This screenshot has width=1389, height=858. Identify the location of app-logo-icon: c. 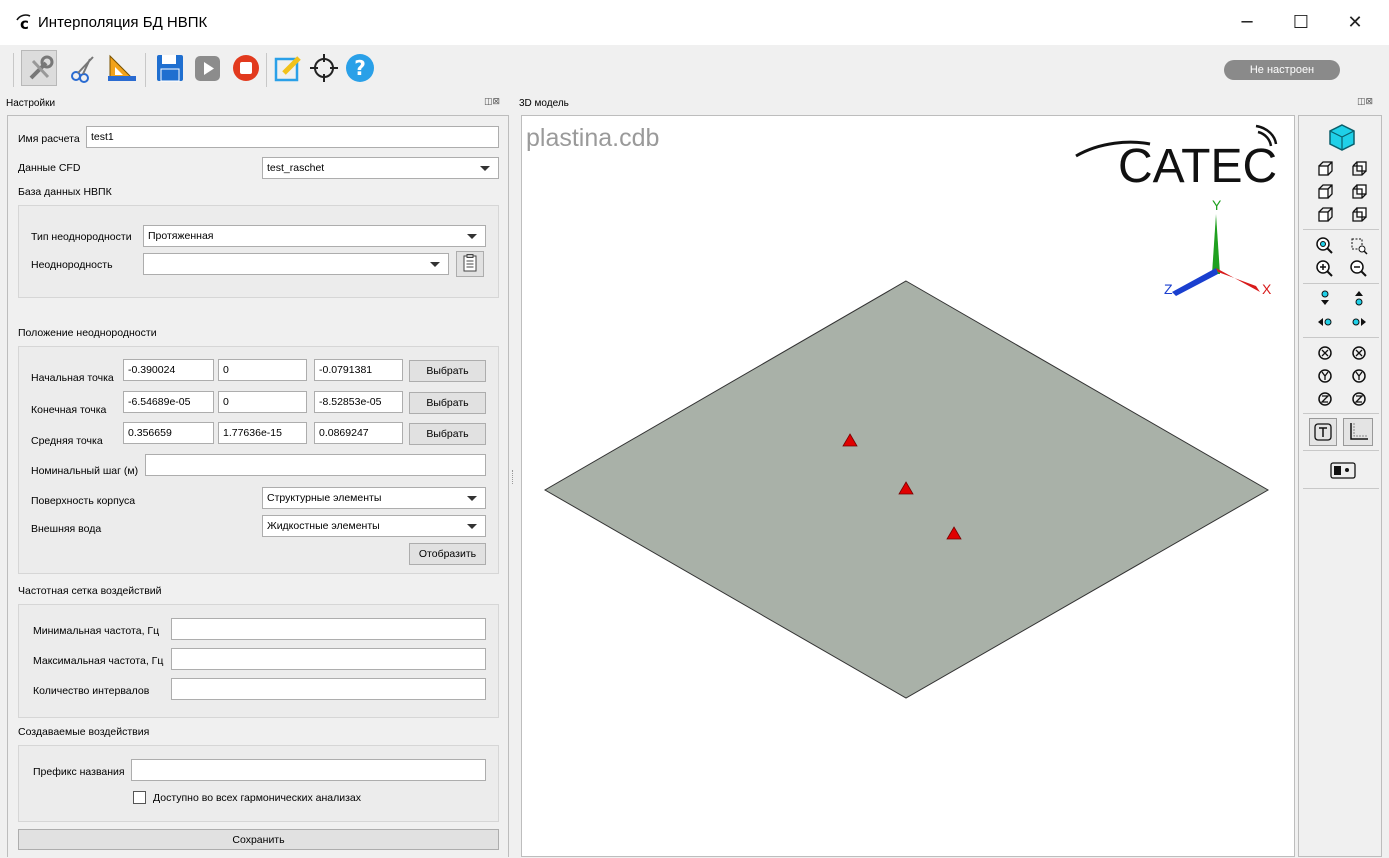
(23, 22).